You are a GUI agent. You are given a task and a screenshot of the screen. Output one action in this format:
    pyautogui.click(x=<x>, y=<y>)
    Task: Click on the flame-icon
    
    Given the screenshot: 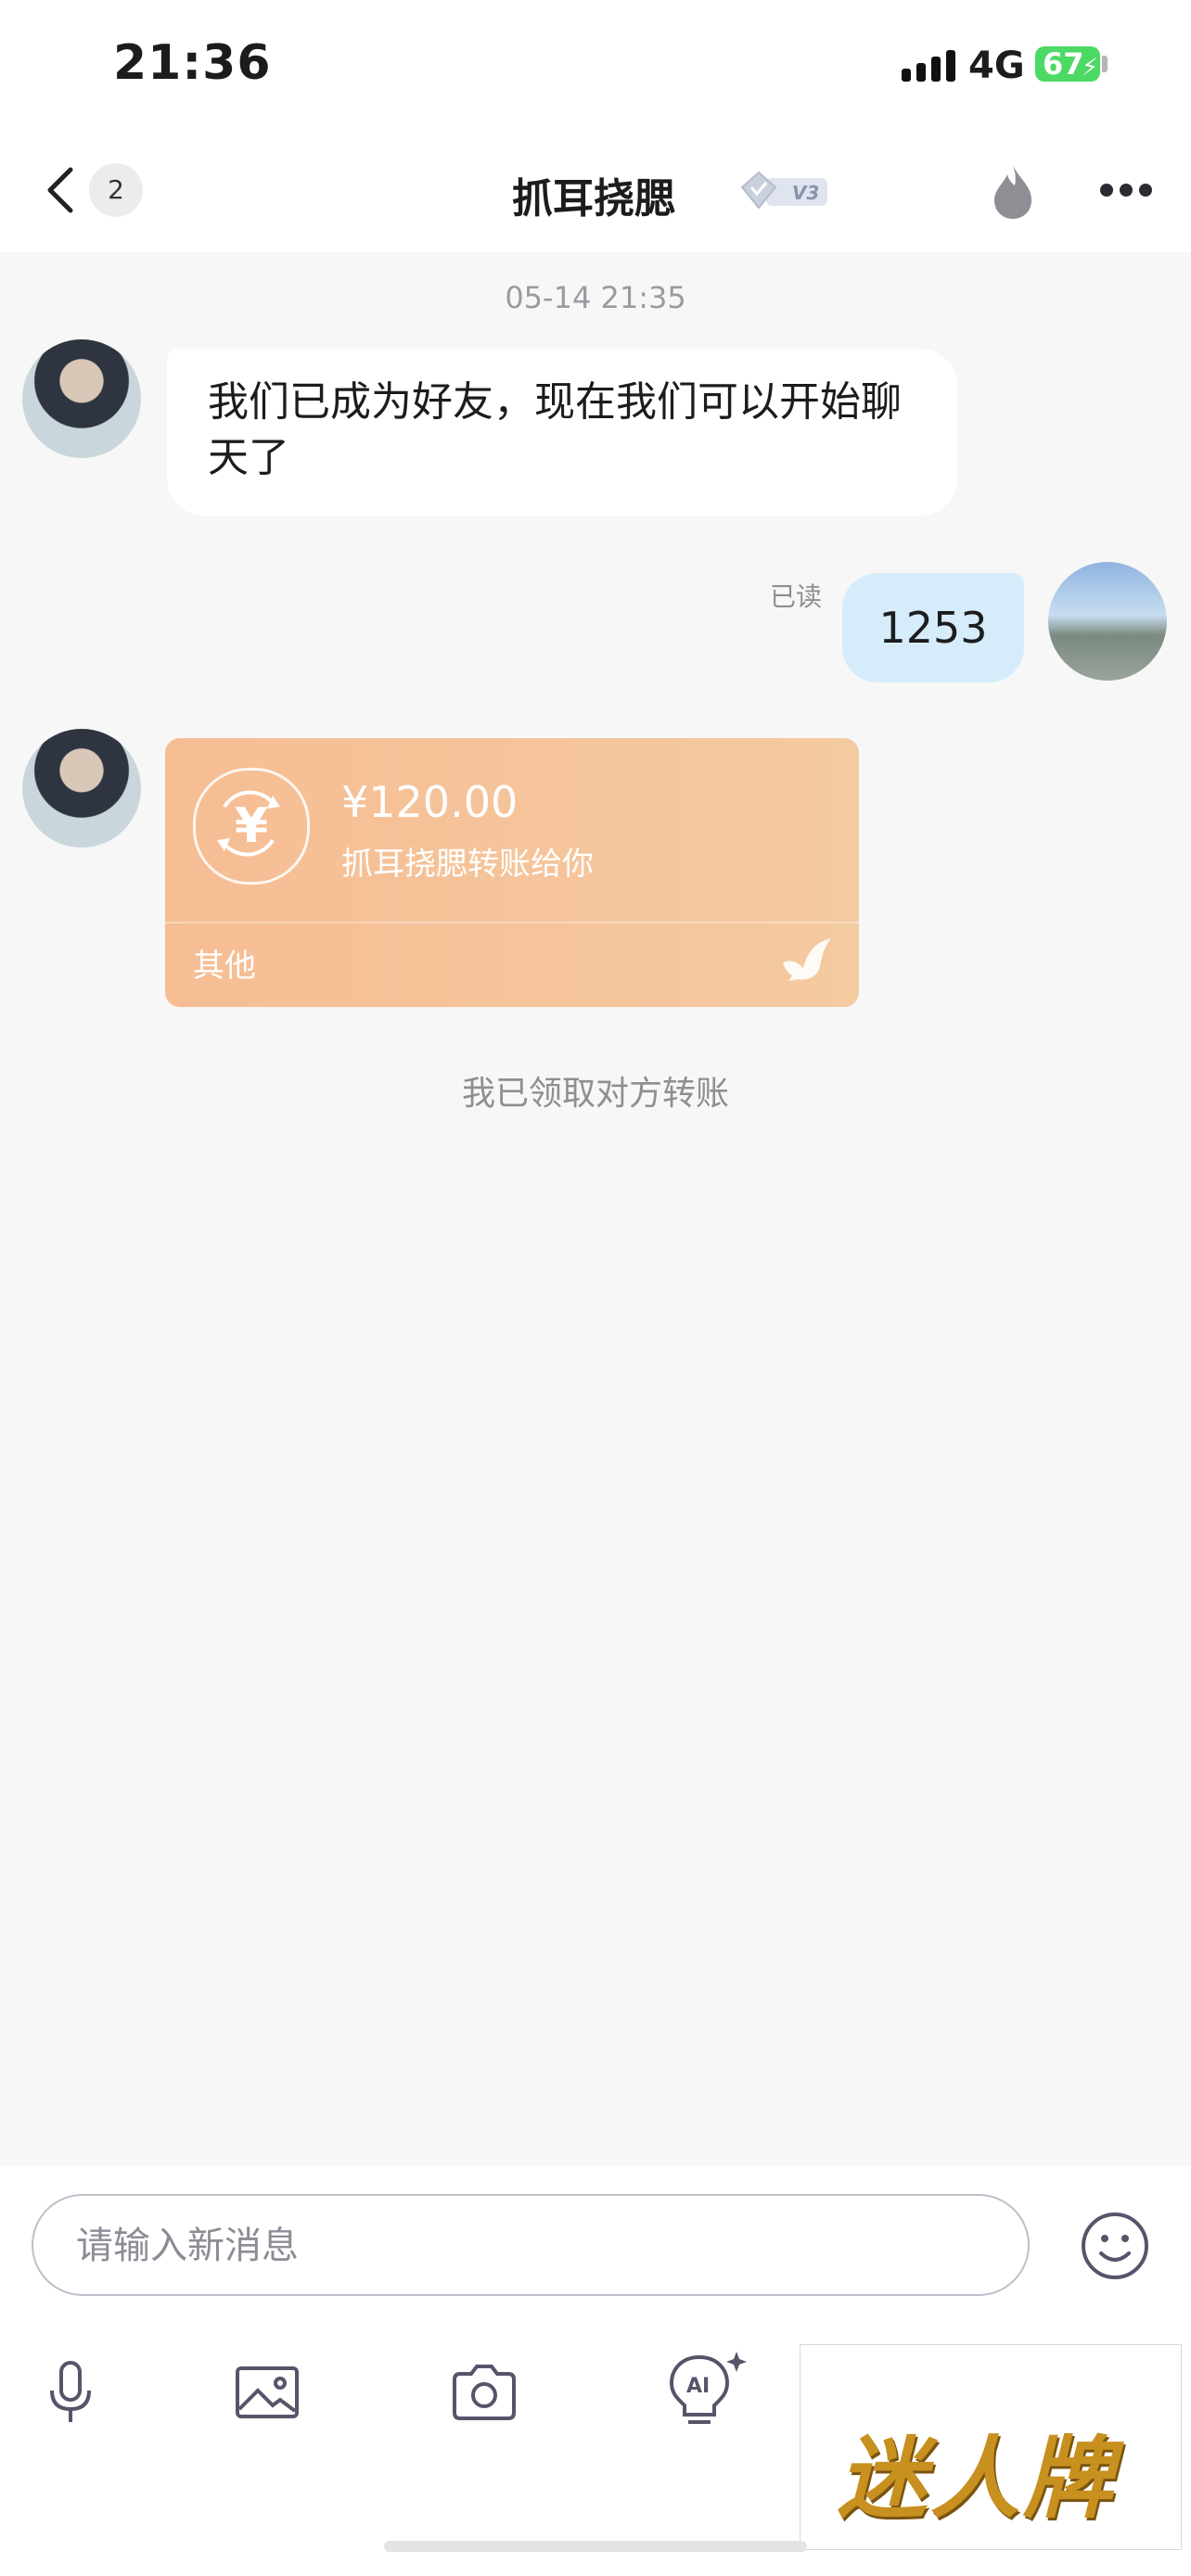 What is the action you would take?
    pyautogui.click(x=1013, y=192)
    